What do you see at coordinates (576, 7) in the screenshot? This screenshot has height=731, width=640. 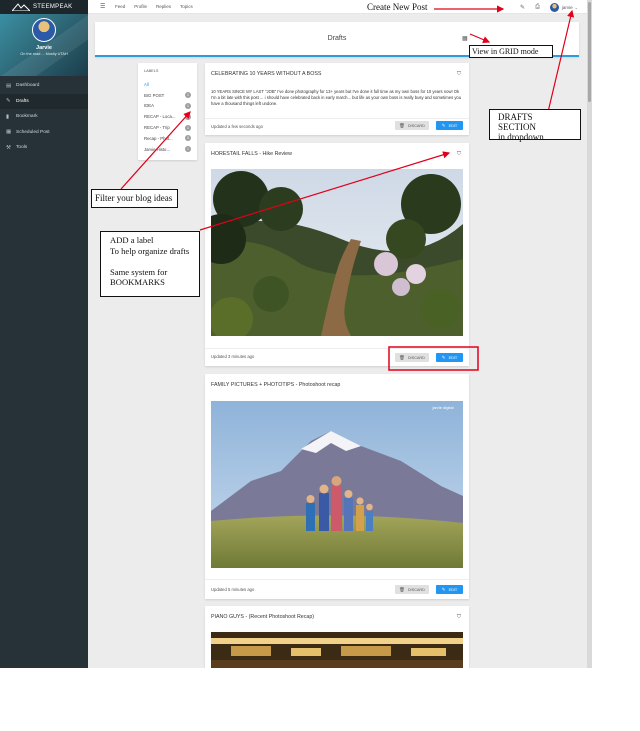 I see `chevron-down-icon: ⌄` at bounding box center [576, 7].